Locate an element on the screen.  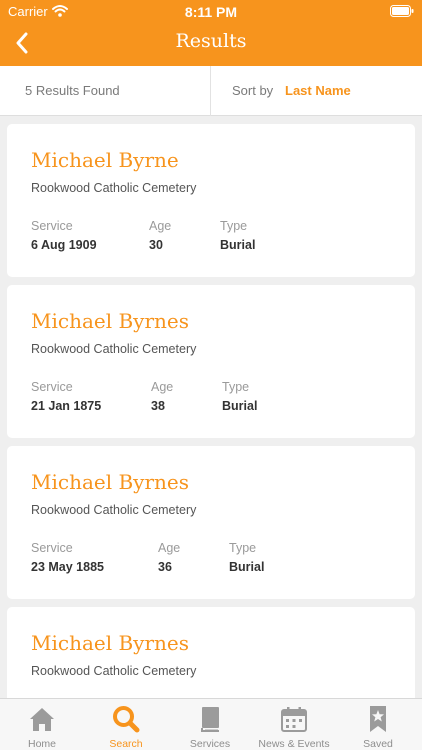
search-icon is located at coordinates (126, 719).